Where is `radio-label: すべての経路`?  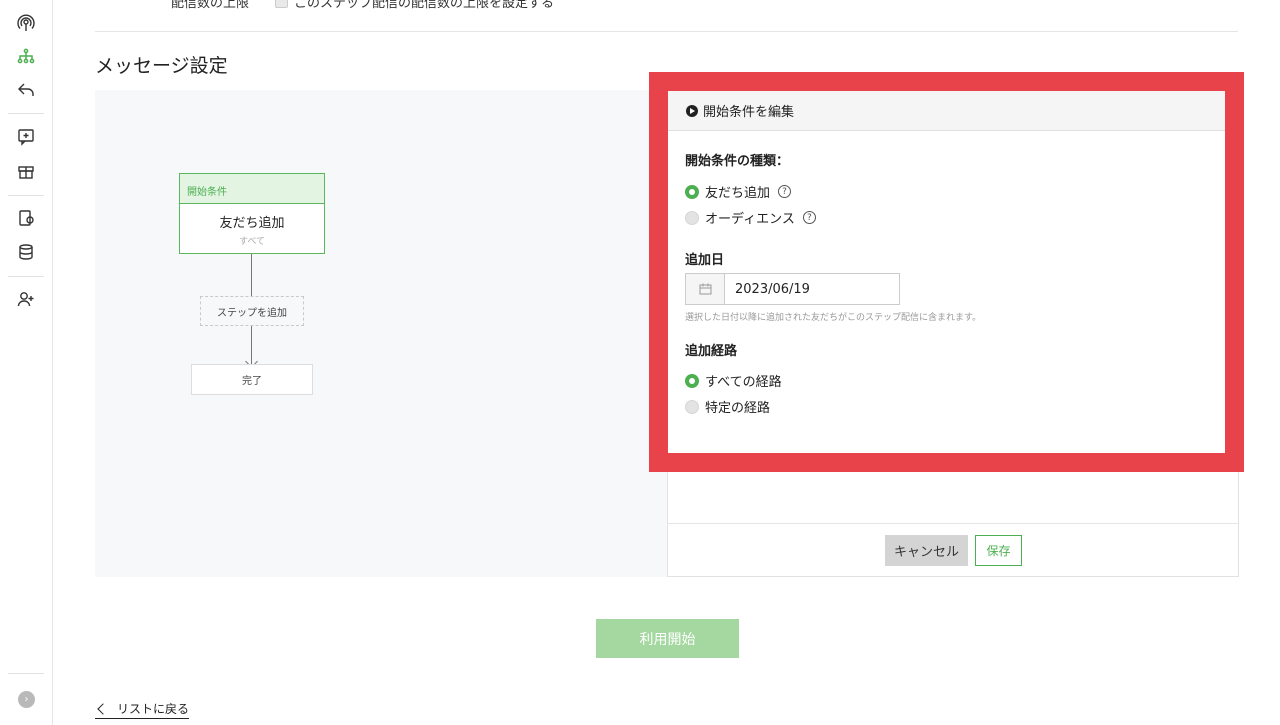
radio-label: すべての経路 is located at coordinates (743, 382).